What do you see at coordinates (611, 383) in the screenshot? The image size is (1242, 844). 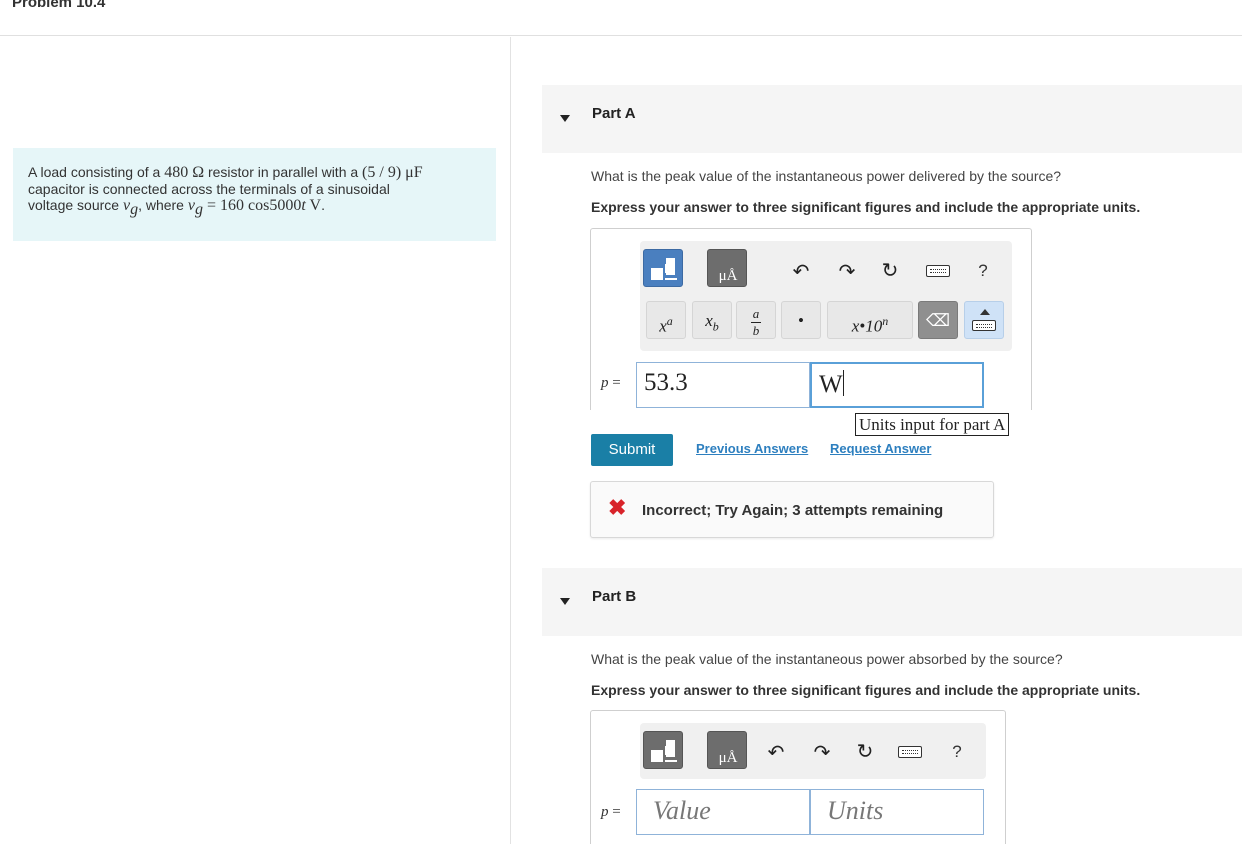 I see `part-a-variable-label: p =` at bounding box center [611, 383].